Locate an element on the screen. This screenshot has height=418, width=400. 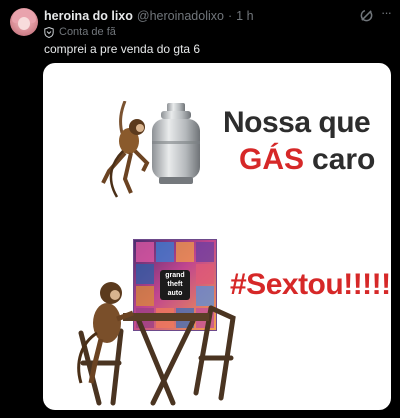
meme-text-line2: GÁS caro is located at coordinates (307, 160).